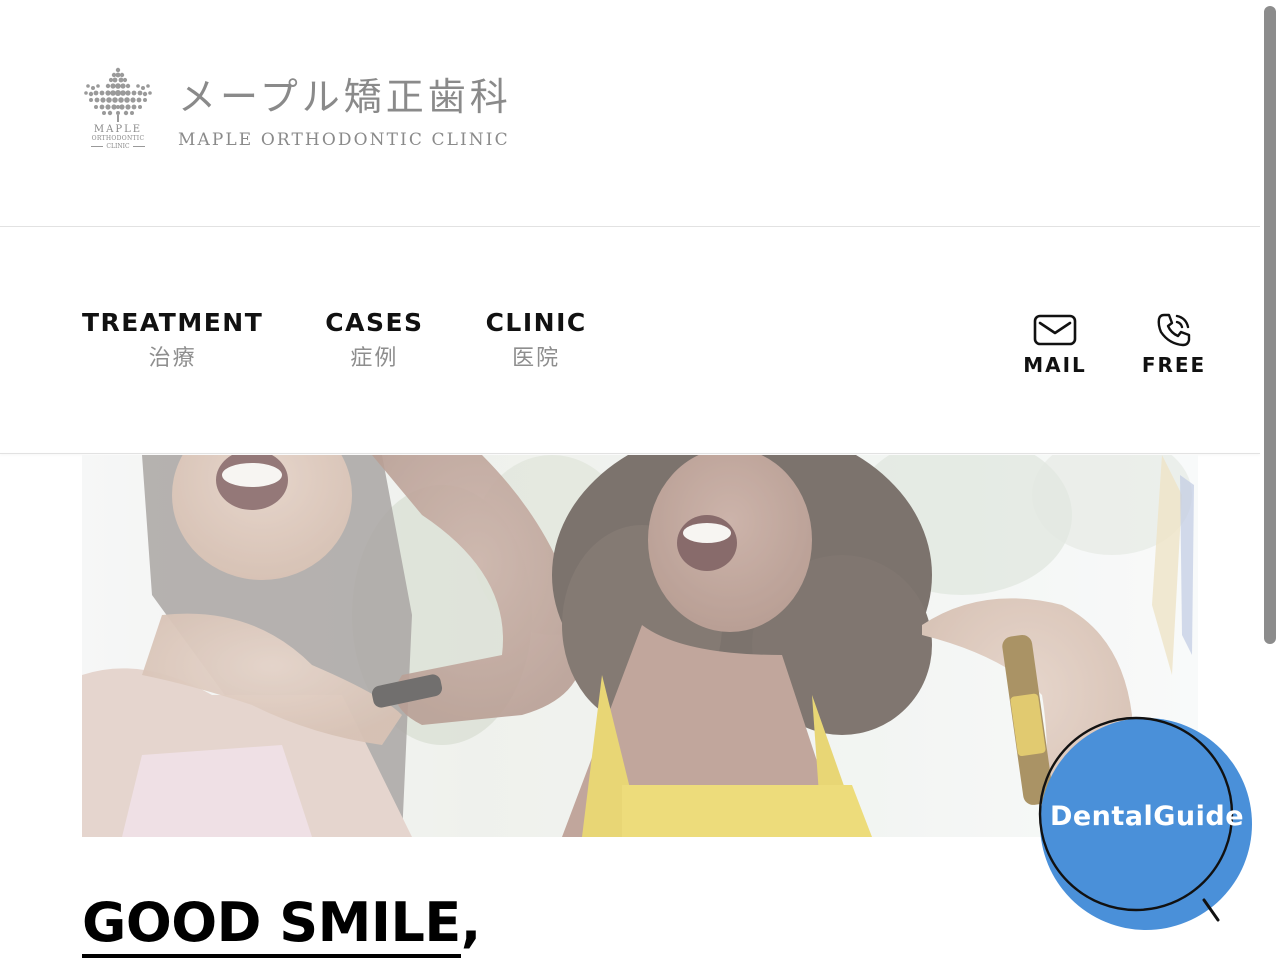 The height and width of the screenshot is (960, 1280). Describe the element at coordinates (1174, 330) in the screenshot. I see `phone-icon` at that location.